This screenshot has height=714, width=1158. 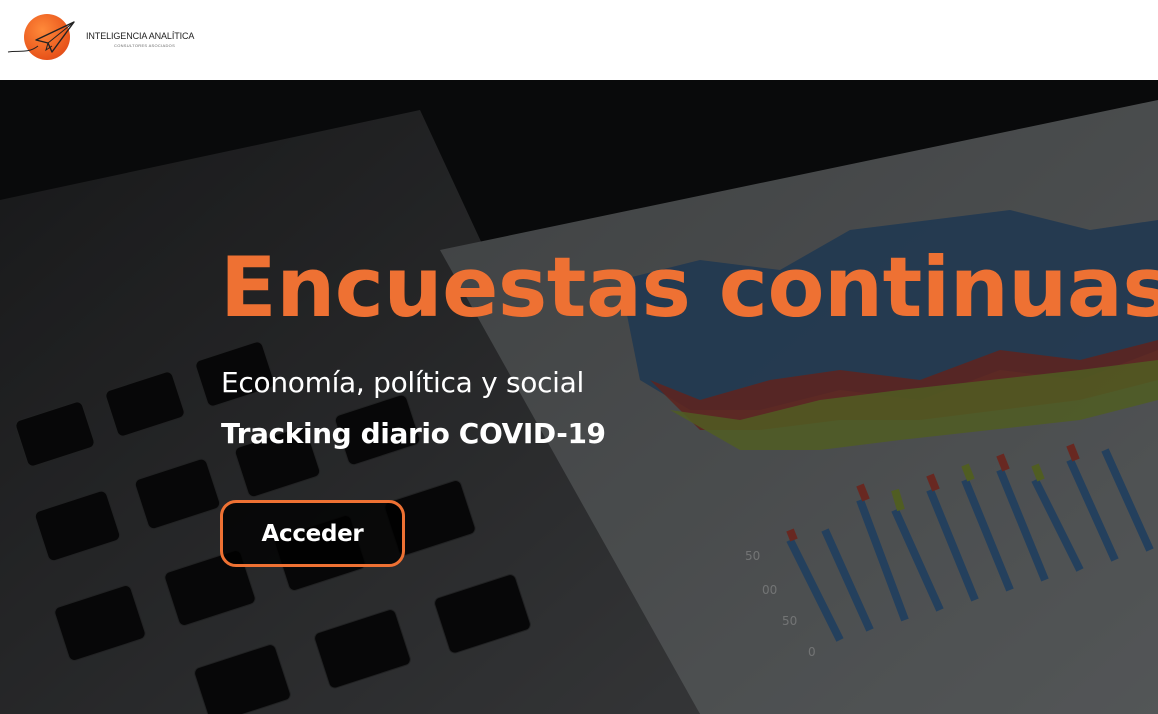 What do you see at coordinates (145, 45) in the screenshot?
I see `logo-tagline: CONSULTORES ASOCIADOS` at bounding box center [145, 45].